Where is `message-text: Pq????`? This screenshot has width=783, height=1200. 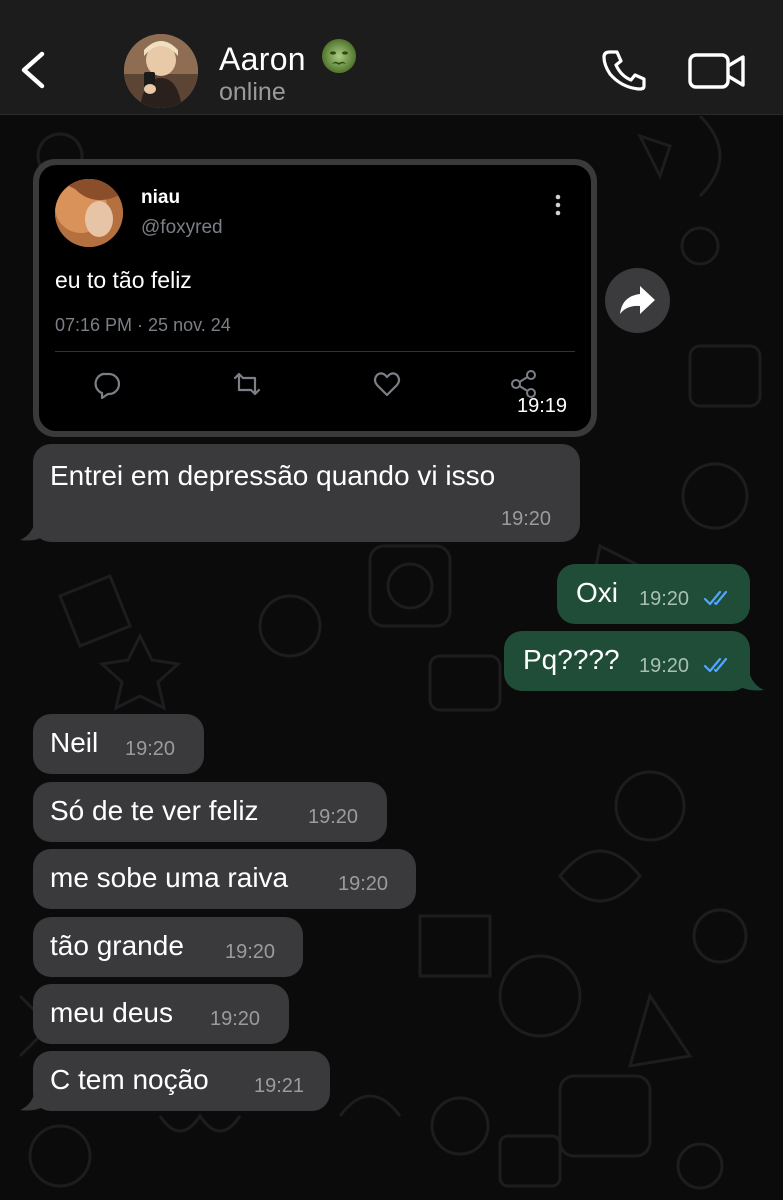
message-text: Pq???? is located at coordinates (571, 659).